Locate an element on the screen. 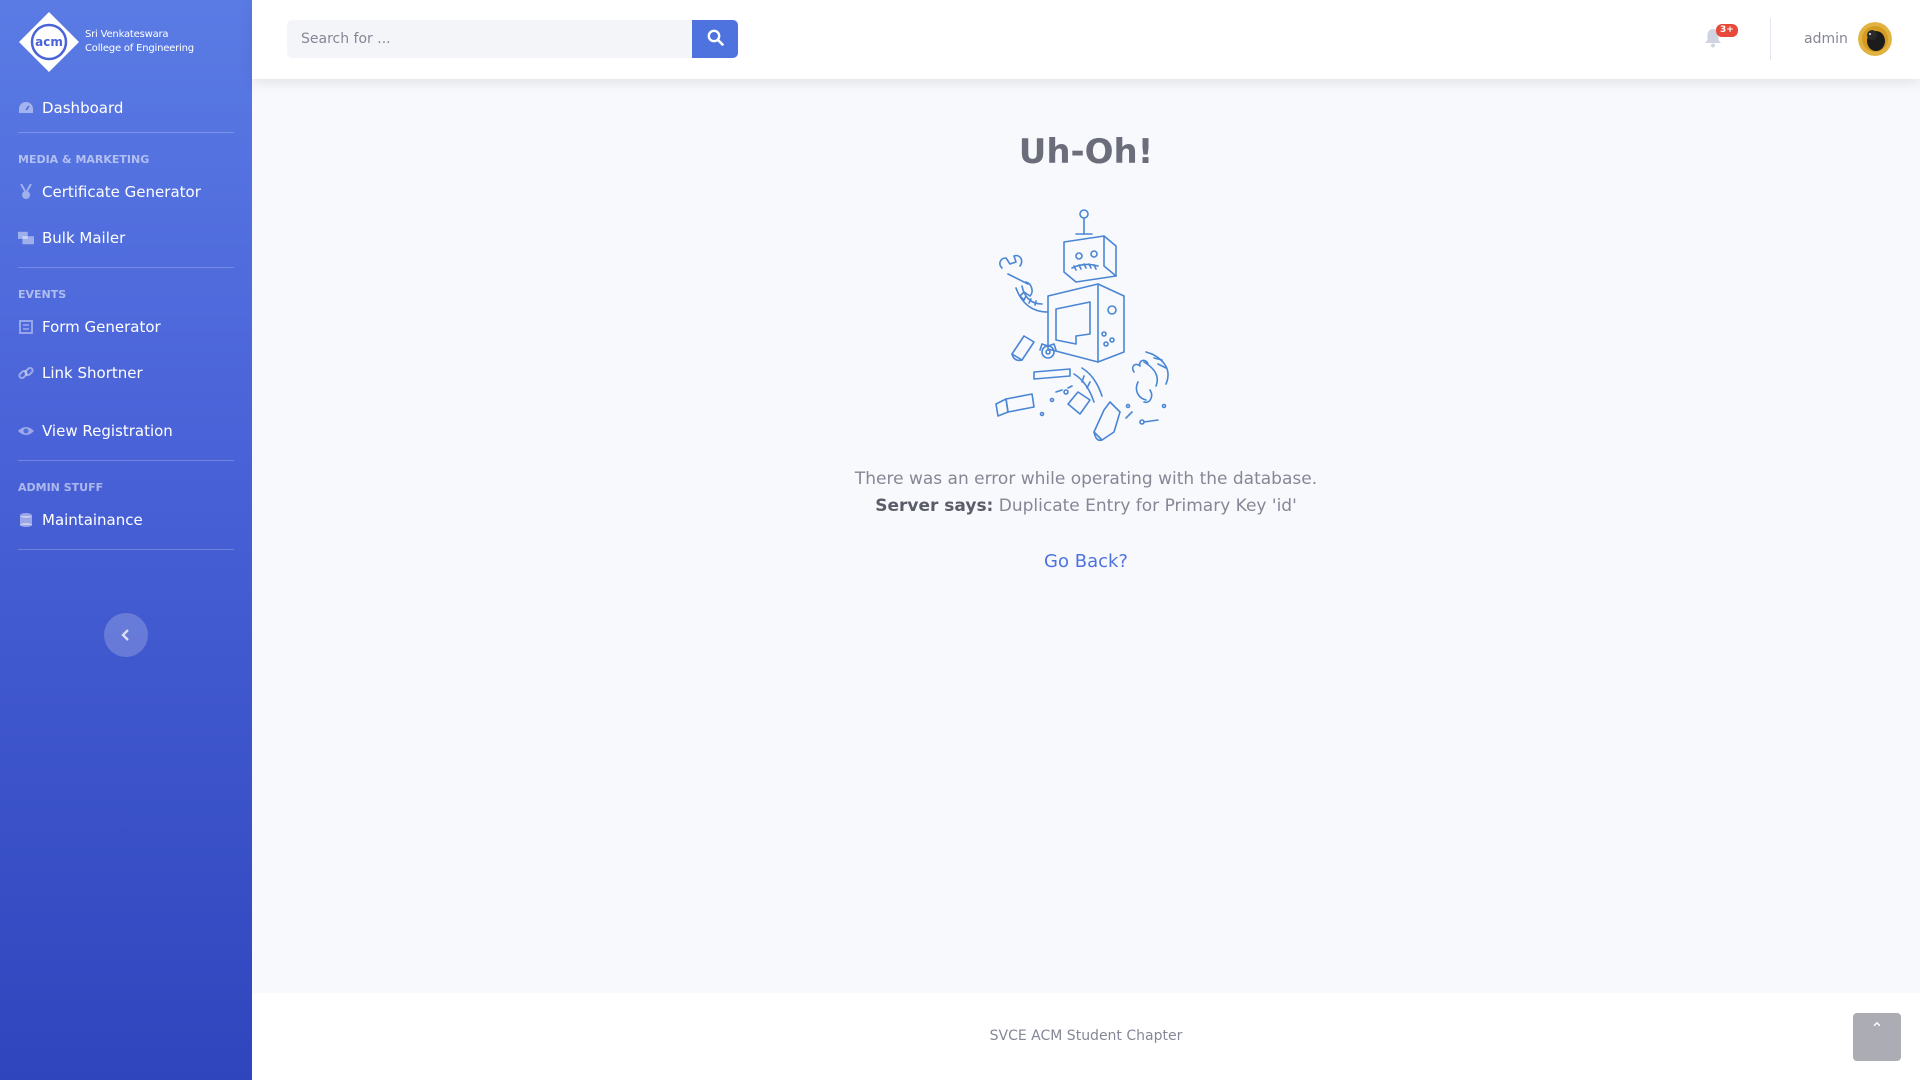 Image resolution: width=1920 pixels, height=1080 pixels. database-icon is located at coordinates (26, 520).